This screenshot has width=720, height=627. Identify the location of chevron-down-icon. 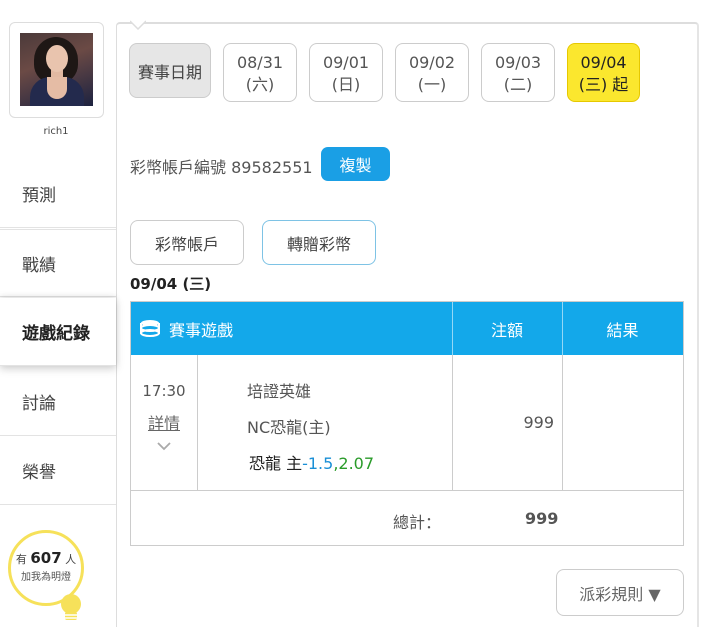
(164, 446).